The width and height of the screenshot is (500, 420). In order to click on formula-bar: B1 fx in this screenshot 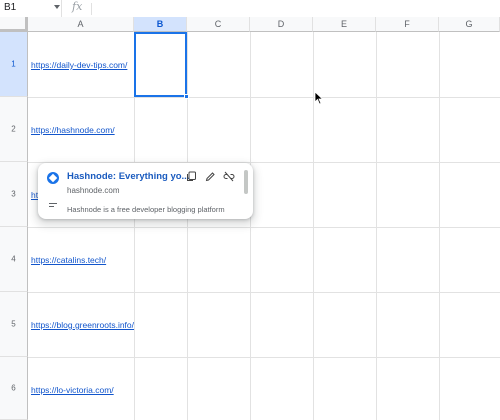, I will do `click(250, 9)`.